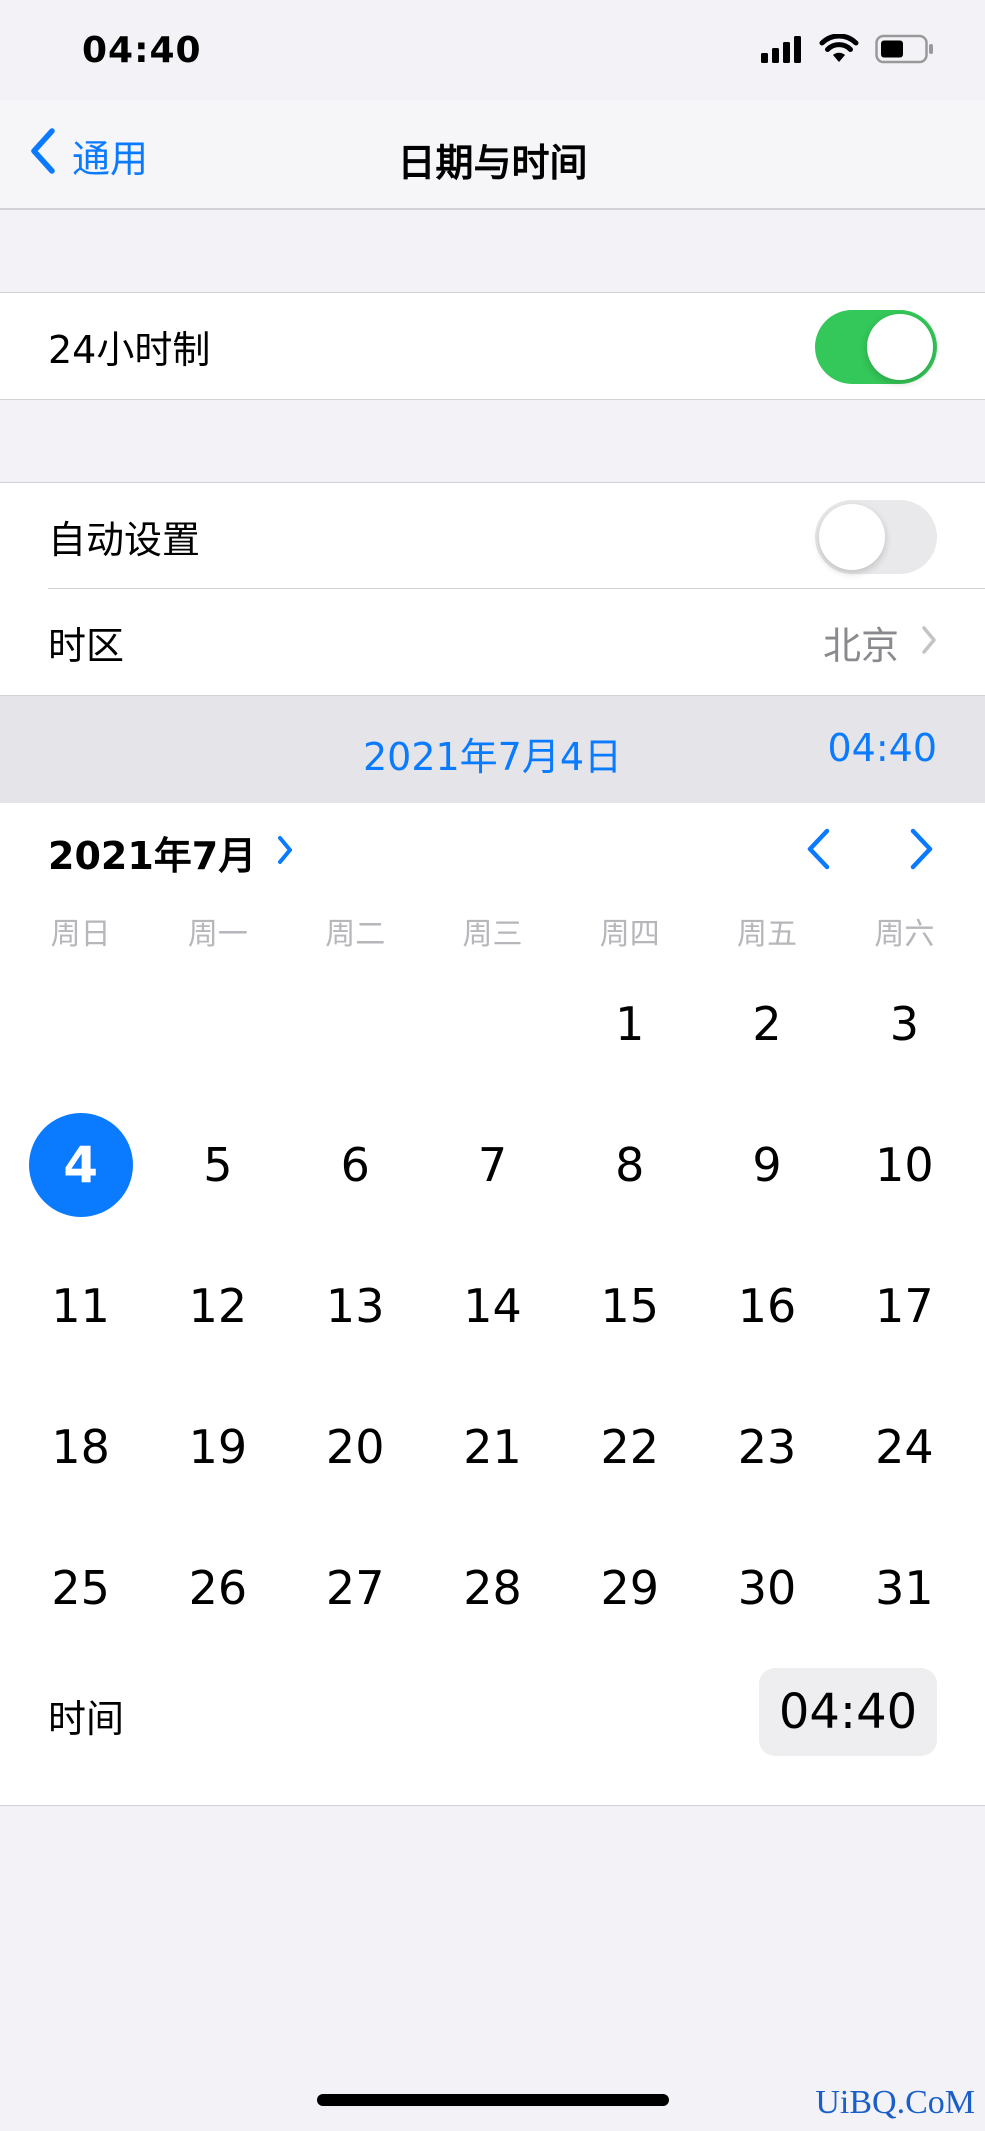 The width and height of the screenshot is (985, 2131). I want to click on day-cell: 24, so click(904, 1446).